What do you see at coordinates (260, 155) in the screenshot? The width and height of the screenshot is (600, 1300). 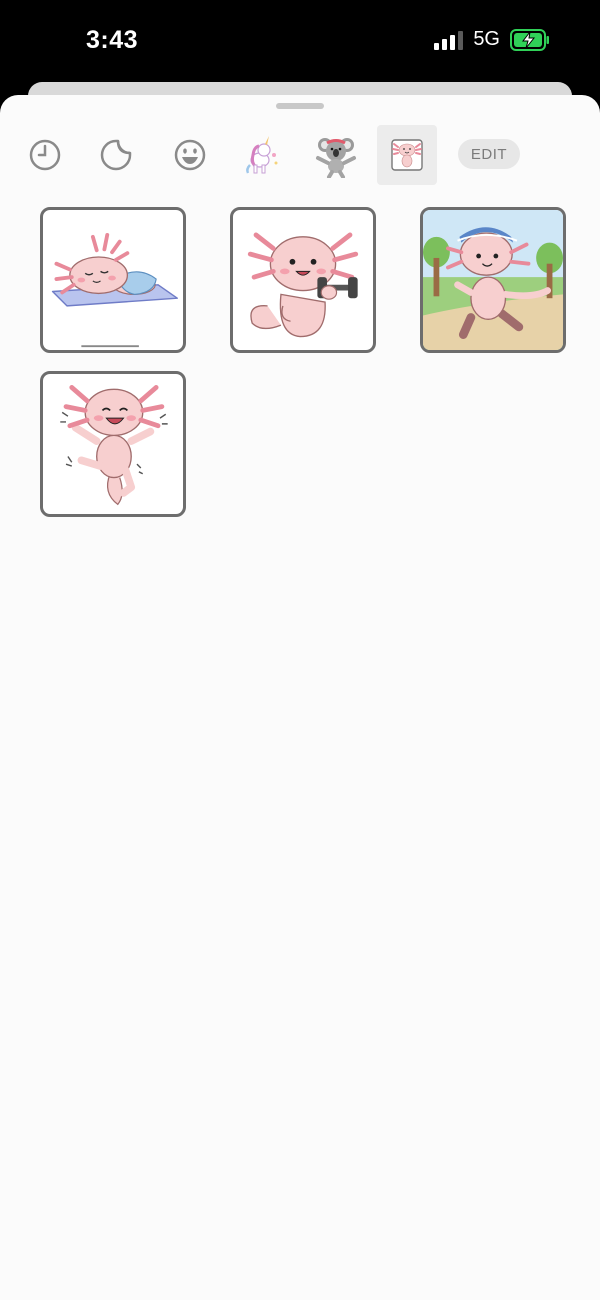 I see `unicorn-sticker-pack-icon` at bounding box center [260, 155].